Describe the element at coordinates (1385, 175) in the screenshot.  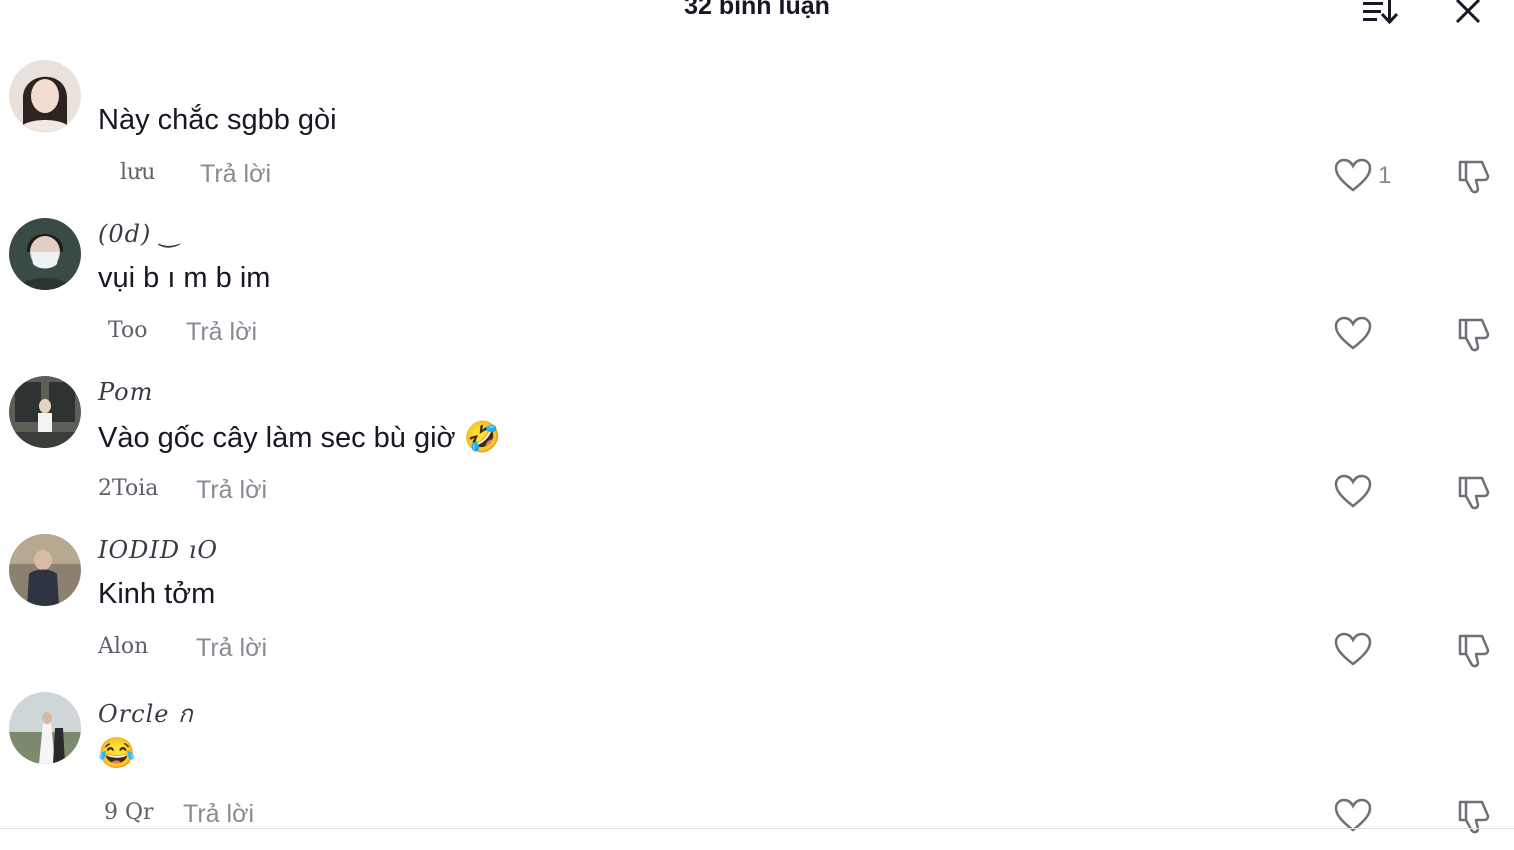
I see `like-count: 1` at that location.